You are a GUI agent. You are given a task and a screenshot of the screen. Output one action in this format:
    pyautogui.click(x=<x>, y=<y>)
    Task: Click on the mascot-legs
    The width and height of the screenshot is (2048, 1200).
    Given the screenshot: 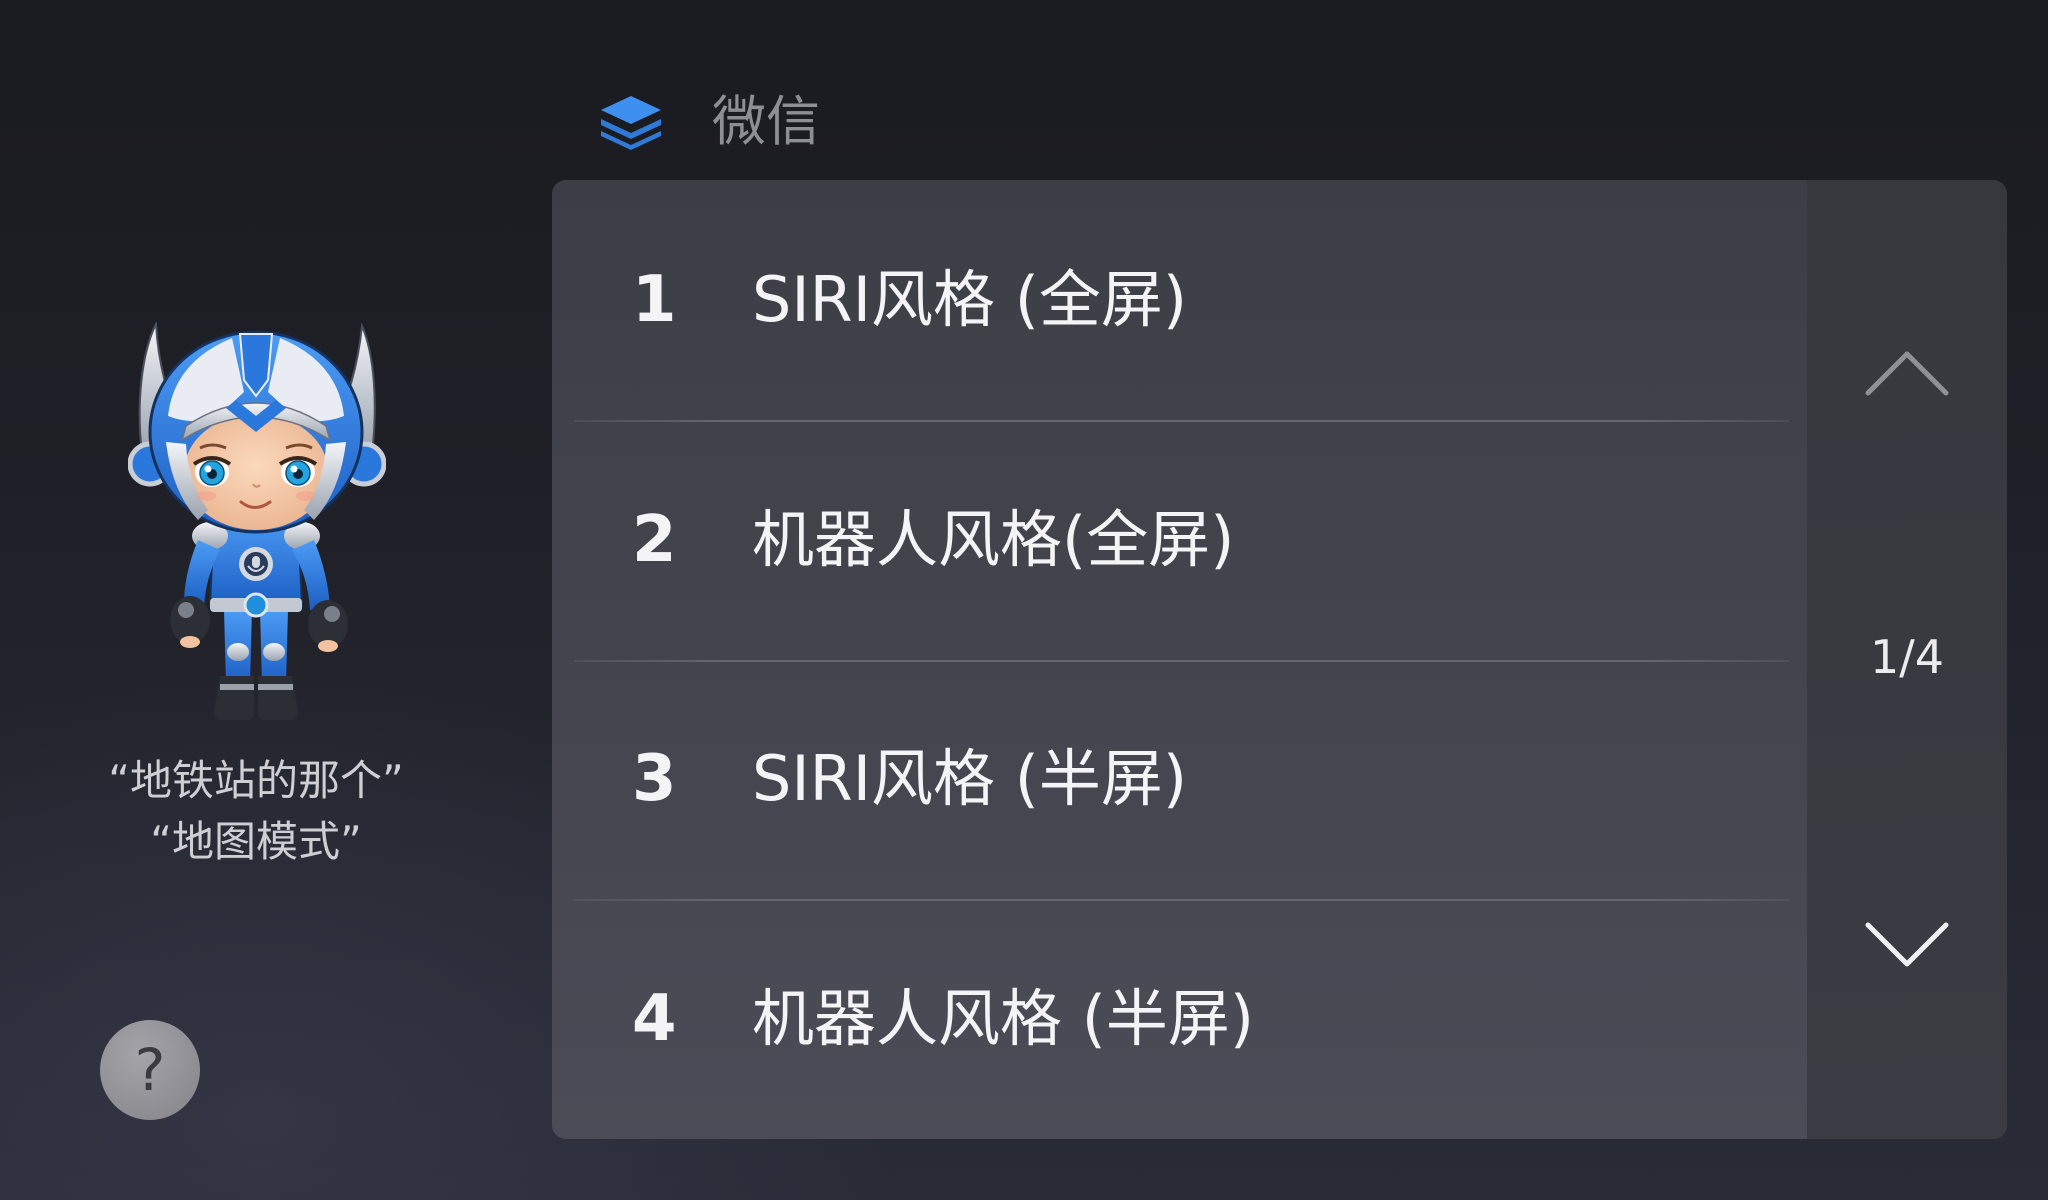 What is the action you would take?
    pyautogui.click(x=256, y=665)
    